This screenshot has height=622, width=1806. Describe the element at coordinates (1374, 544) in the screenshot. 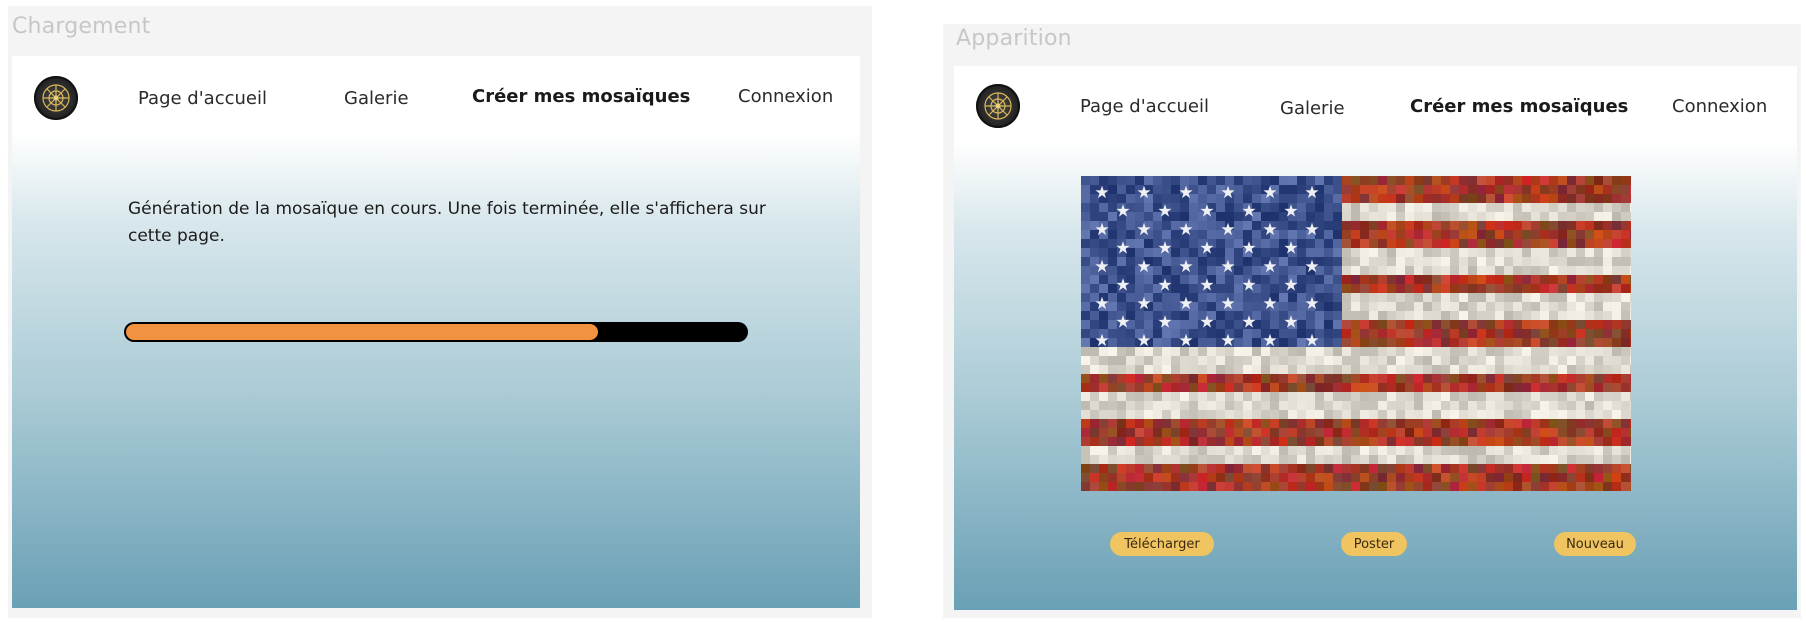

I see `post-button: Poster` at that location.